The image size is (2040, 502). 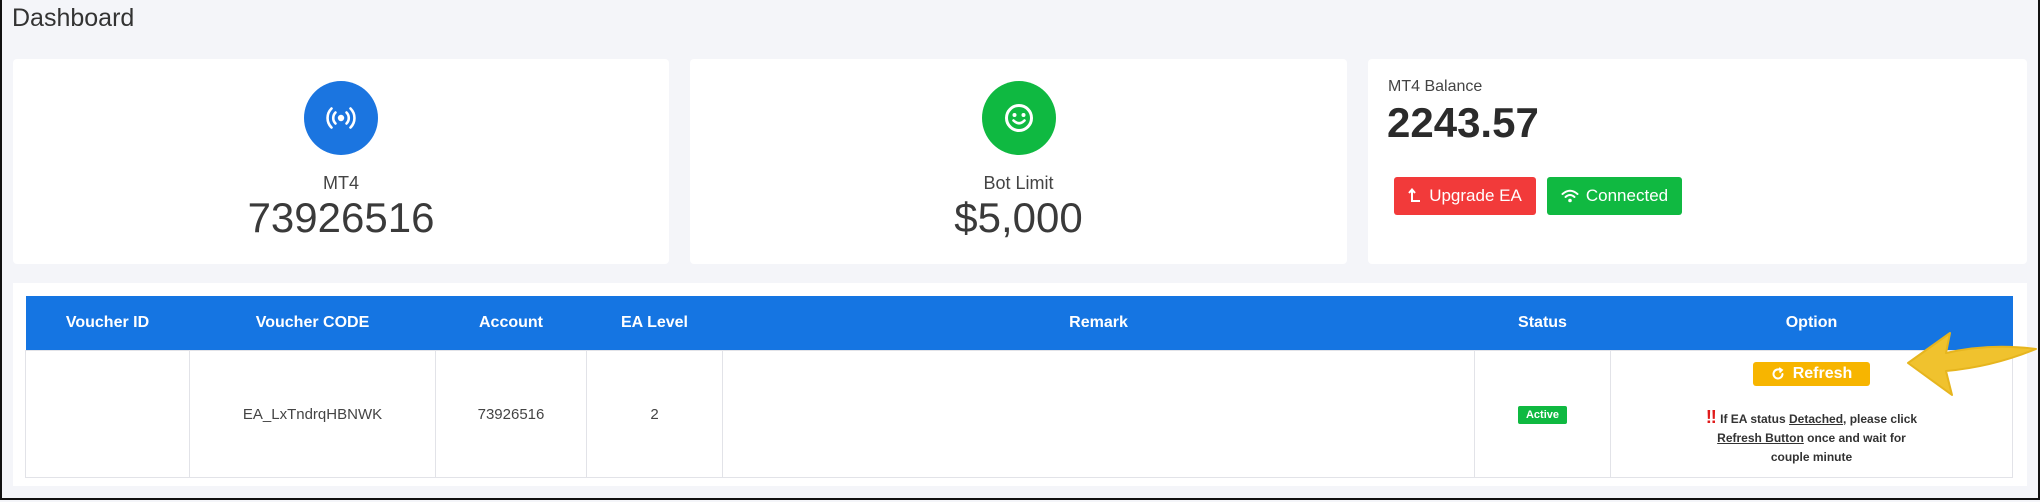 I want to click on cell-status: Active, so click(x=1542, y=414).